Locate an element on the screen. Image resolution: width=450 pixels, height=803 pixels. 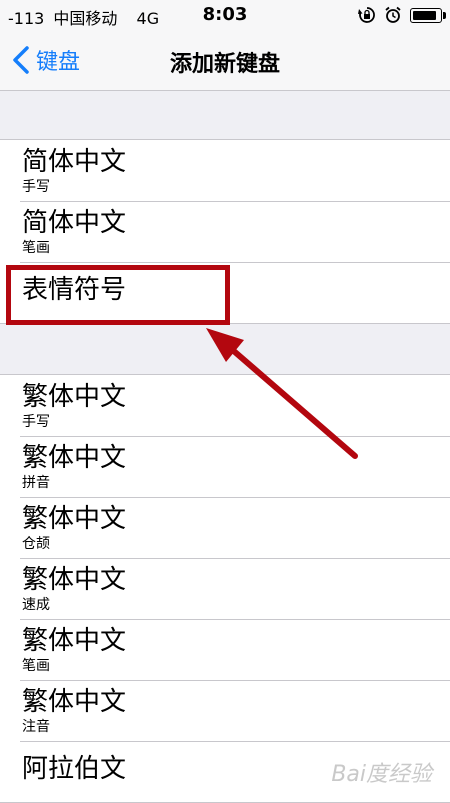
list-item: 简体中文 笔画 is located at coordinates (225, 231).